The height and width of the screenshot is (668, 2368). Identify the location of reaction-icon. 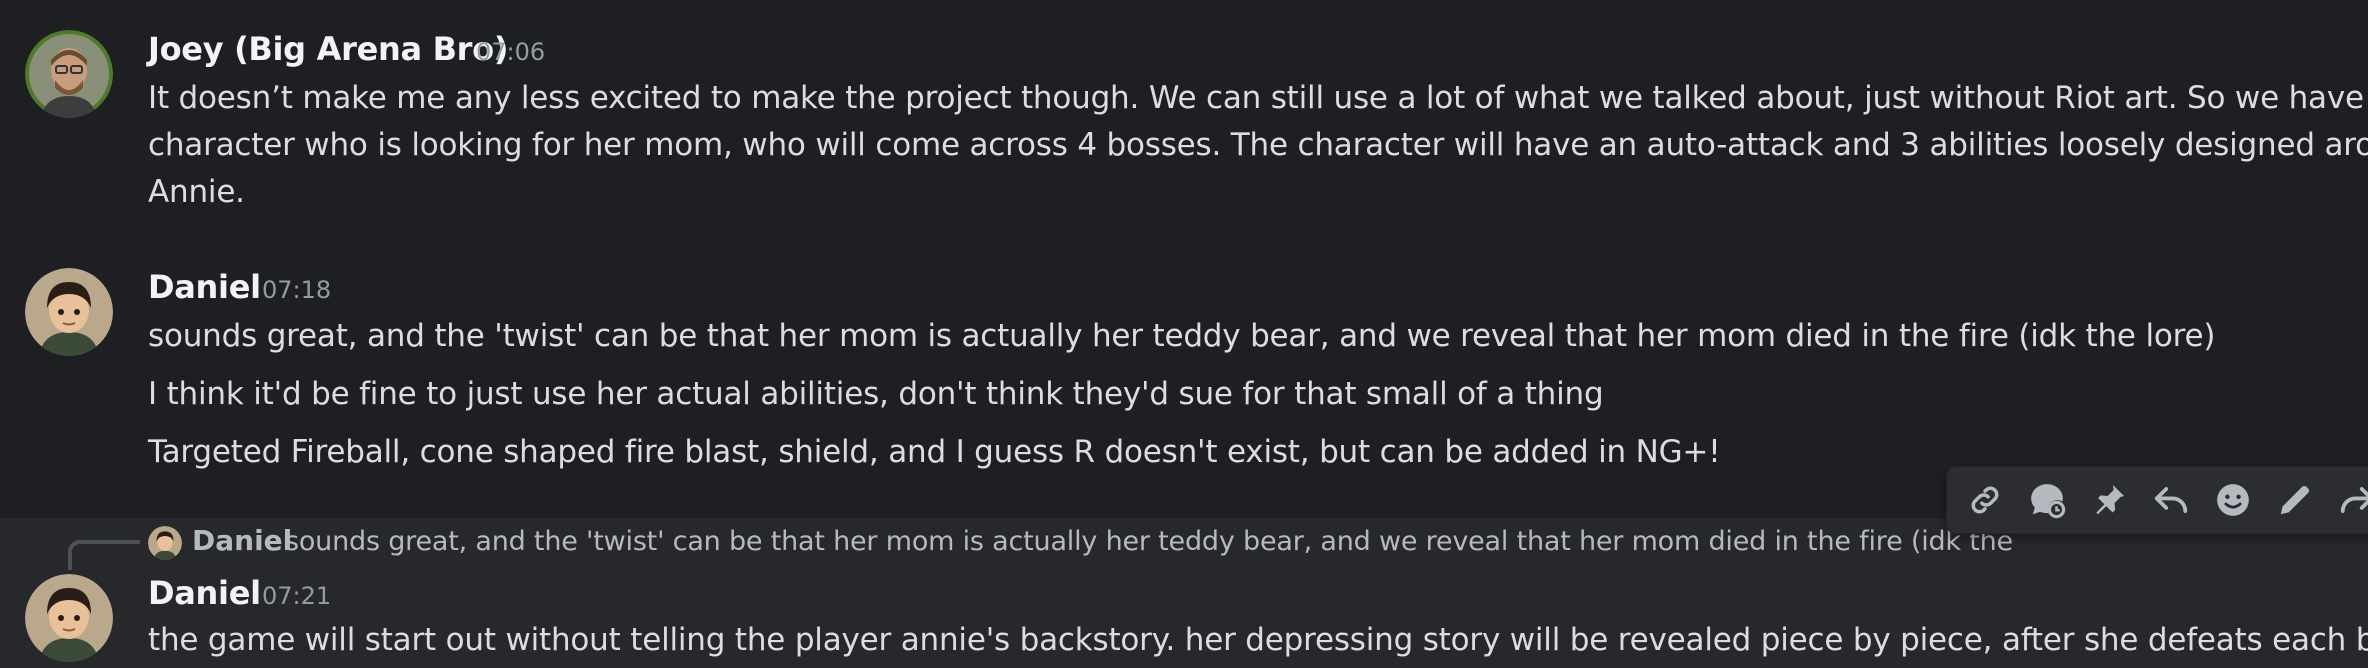
(2233, 500).